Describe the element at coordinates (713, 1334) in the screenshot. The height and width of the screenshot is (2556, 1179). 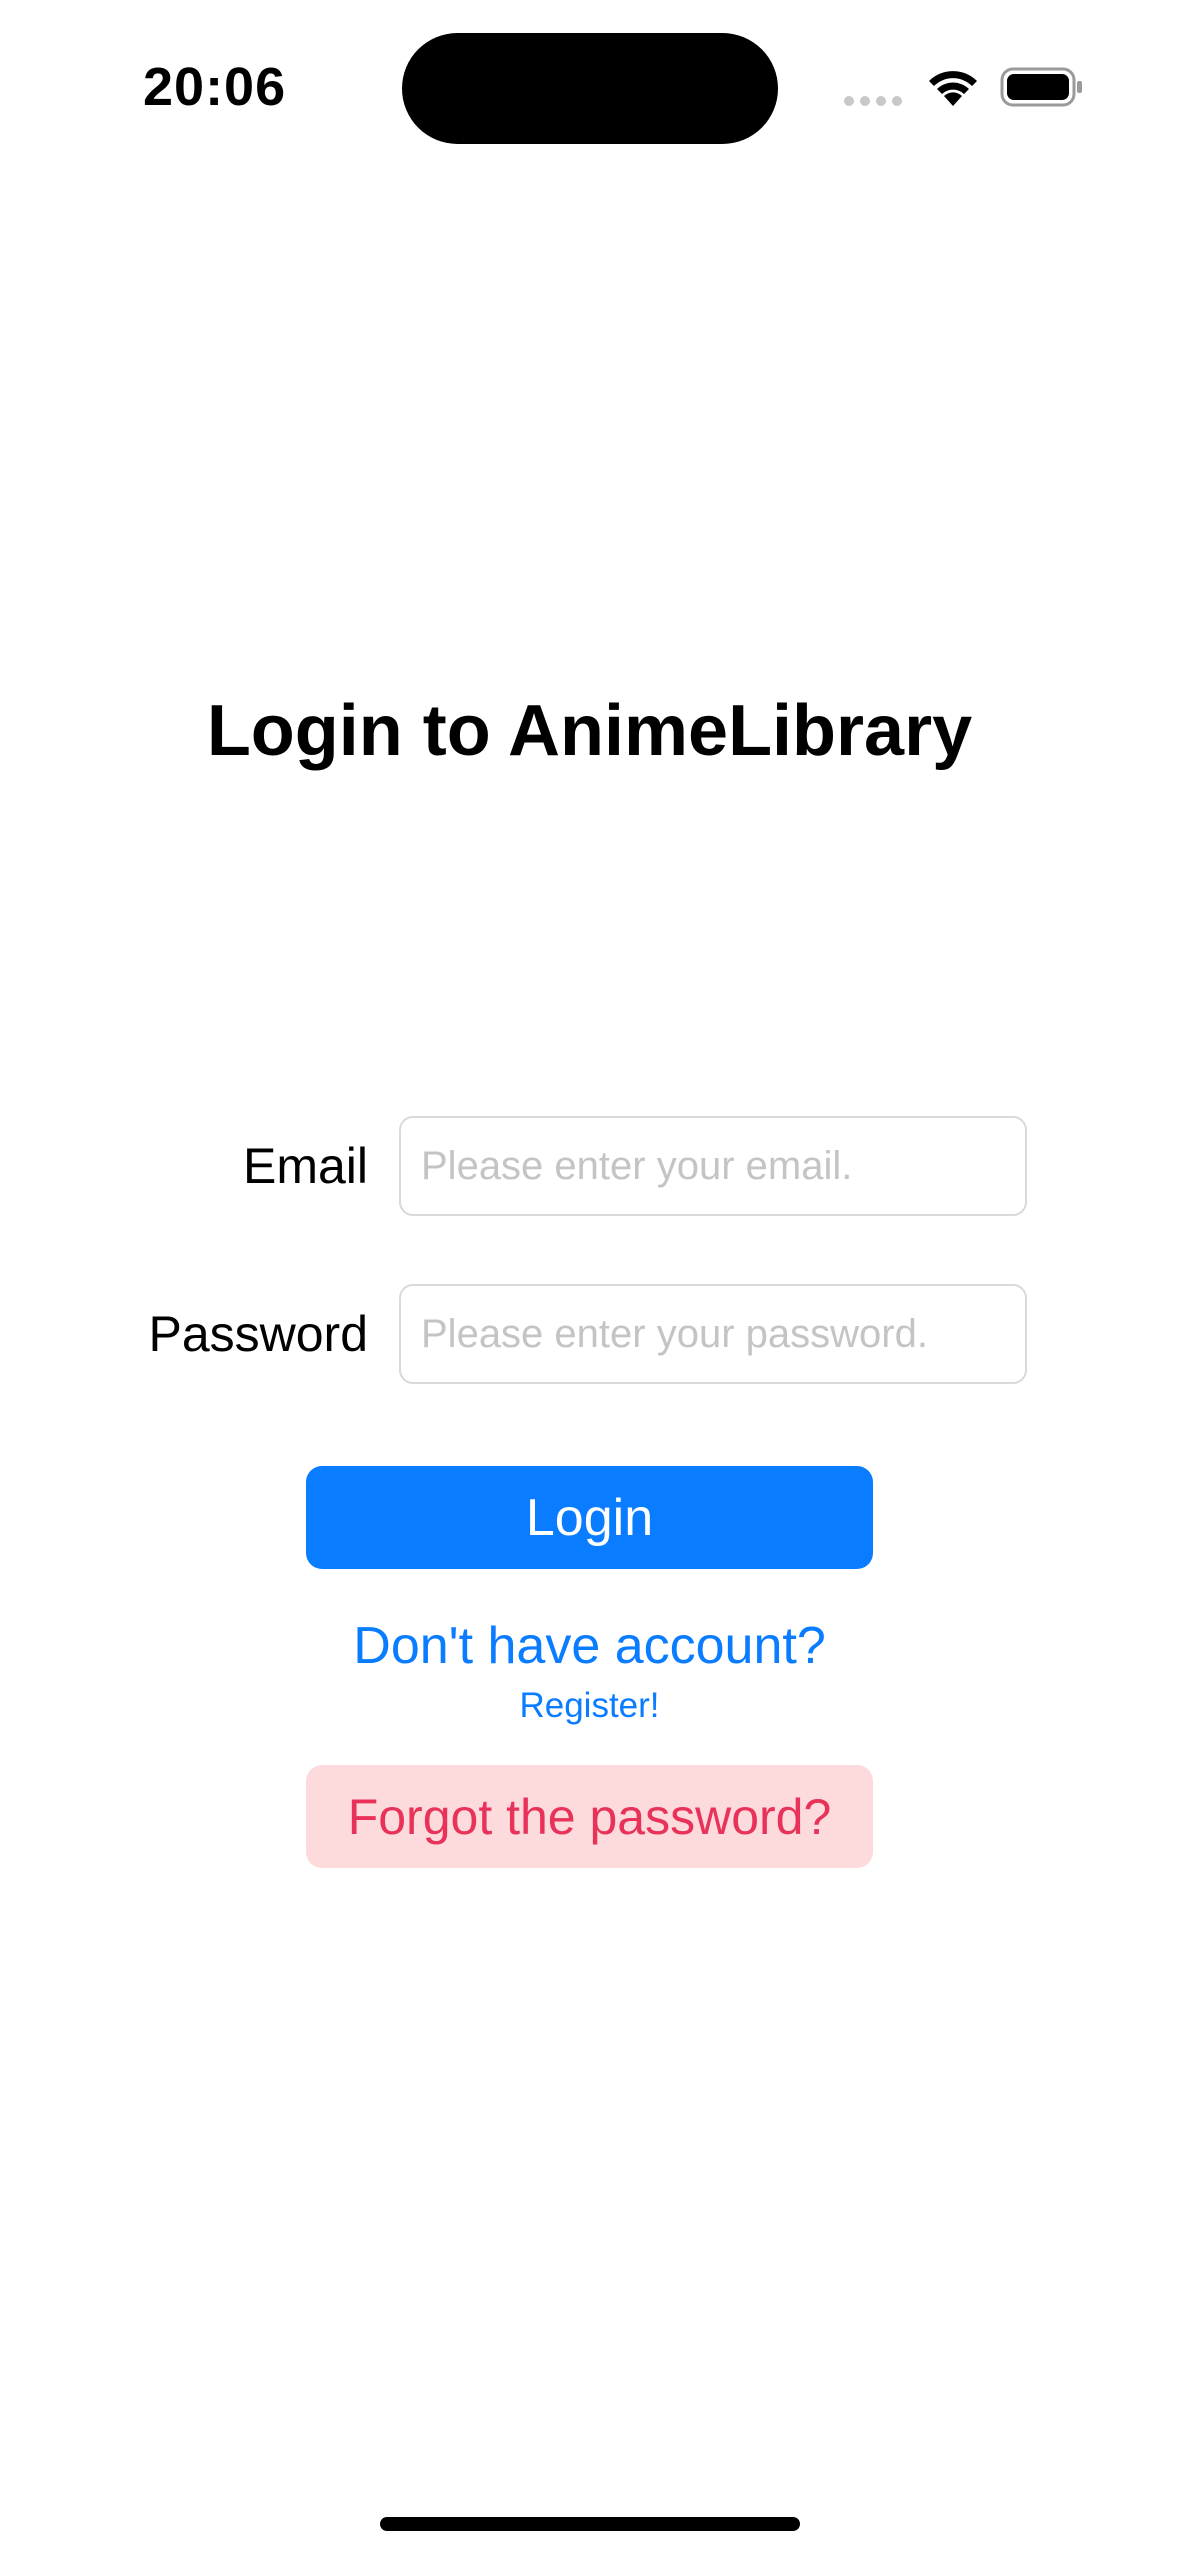
I see `password-field` at that location.